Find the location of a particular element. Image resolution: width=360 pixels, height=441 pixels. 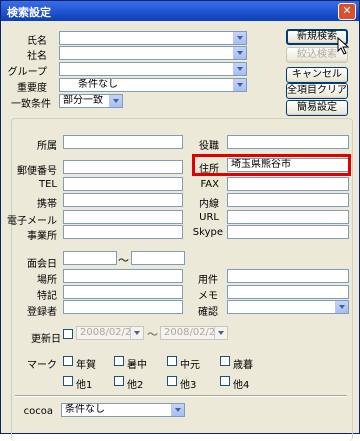

label-registrant: 登録者 is located at coordinates (42, 312).